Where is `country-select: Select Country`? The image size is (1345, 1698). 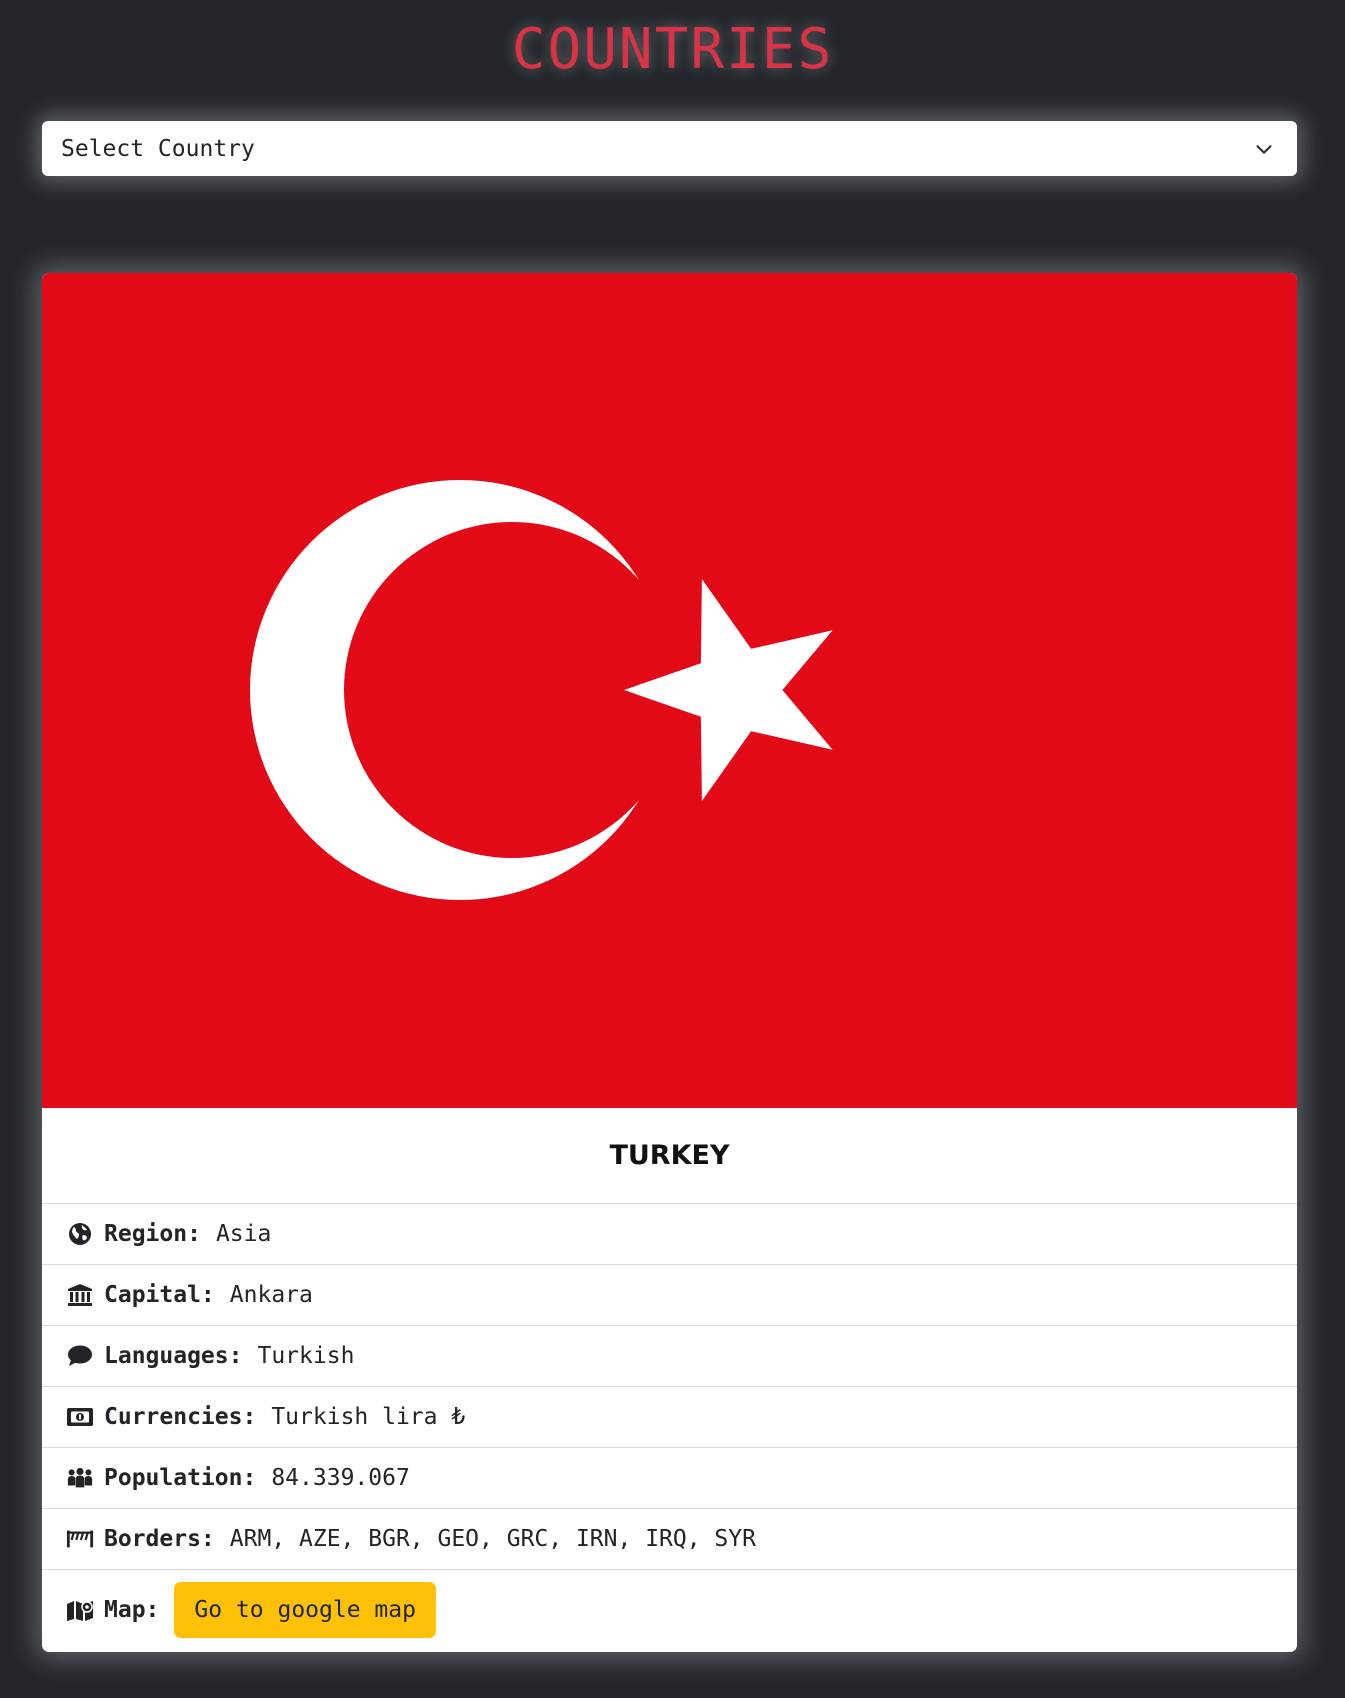
country-select: Select Country is located at coordinates (669, 148).